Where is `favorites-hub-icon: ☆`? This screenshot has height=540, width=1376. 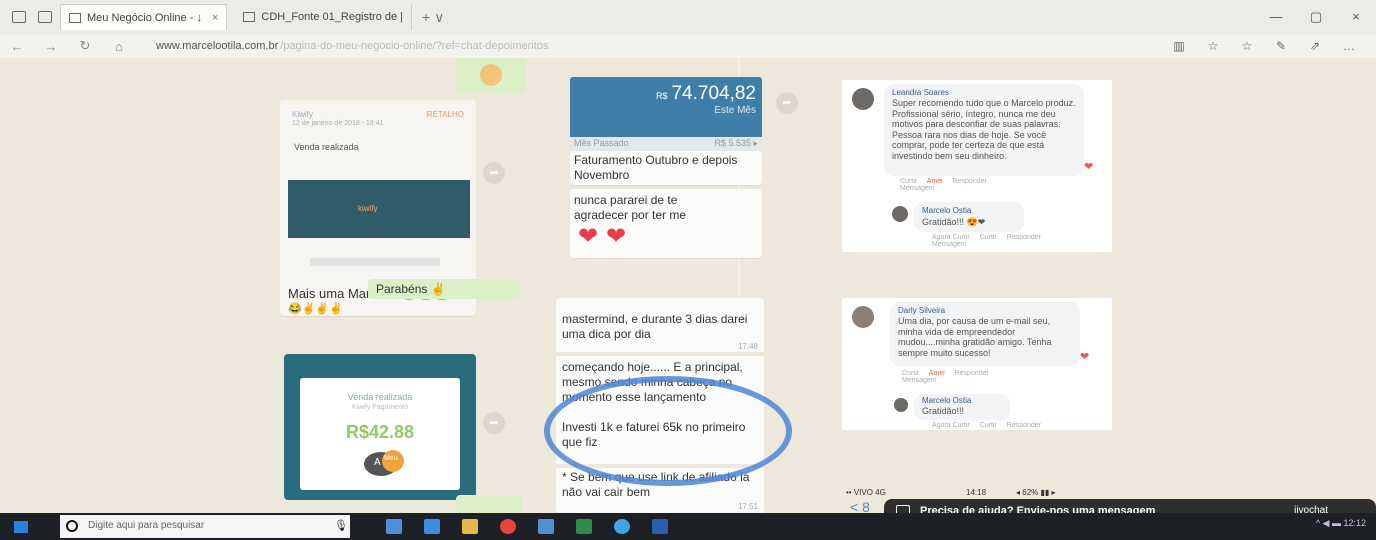
favorites-hub-icon: ☆ is located at coordinates (1247, 46).